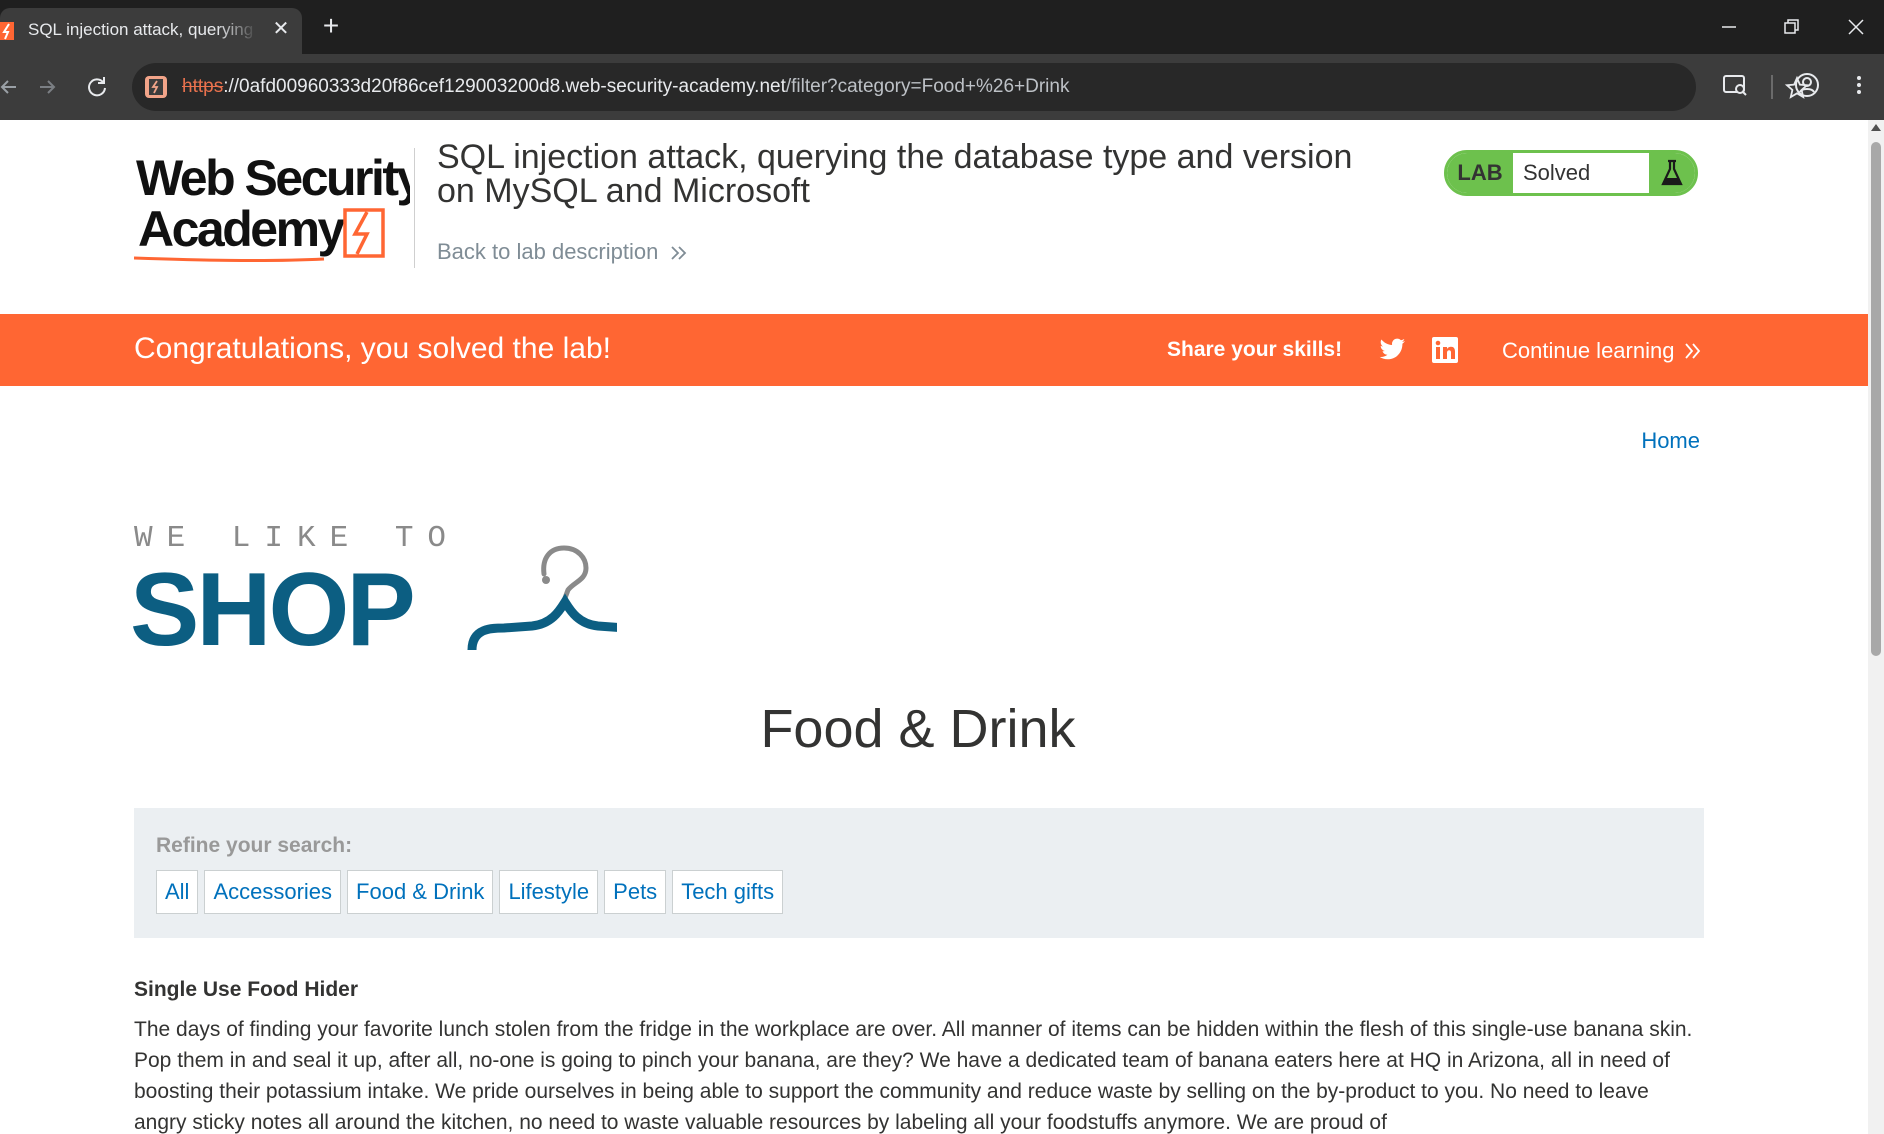 The width and height of the screenshot is (1884, 1134). What do you see at coordinates (1588, 351) in the screenshot?
I see `continue-learning-link: Continue learning` at bounding box center [1588, 351].